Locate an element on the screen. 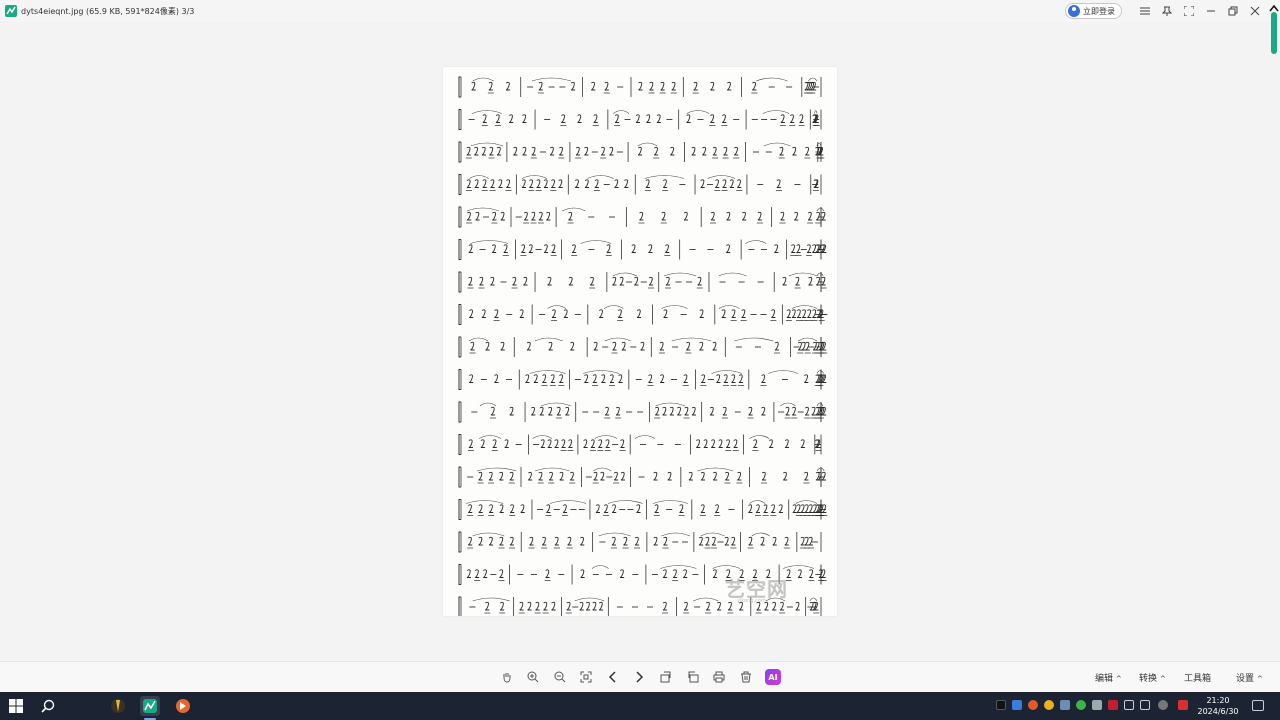  user-avatar-icon is located at coordinates (1074, 11).